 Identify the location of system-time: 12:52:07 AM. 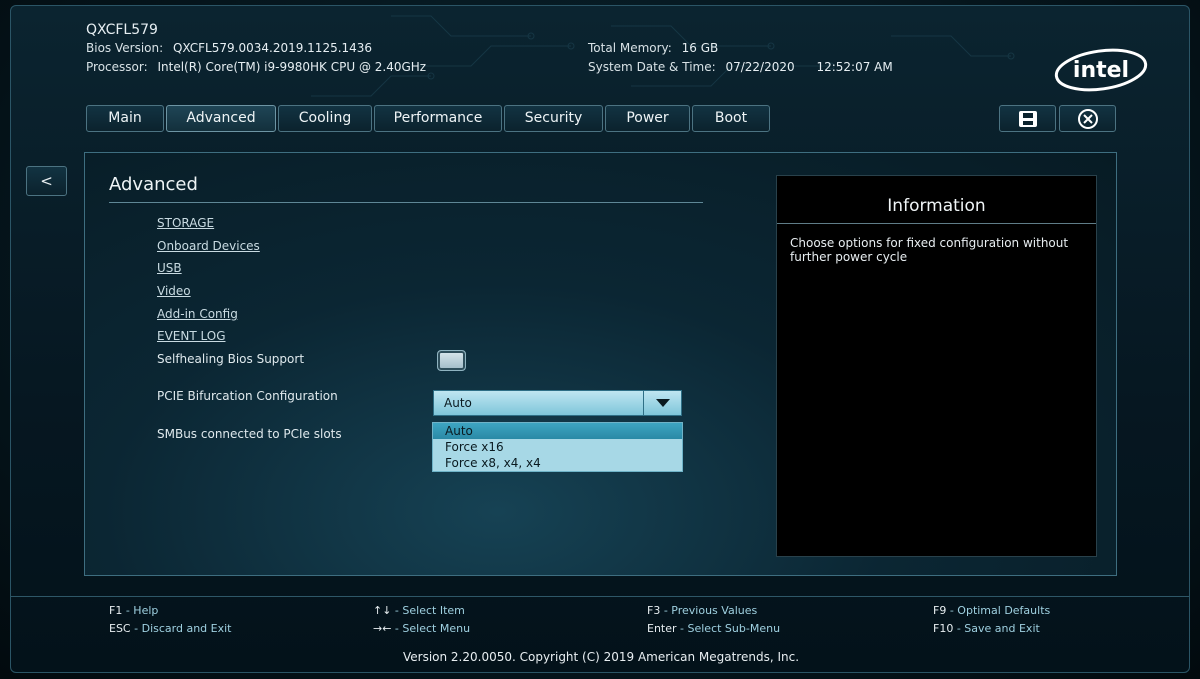
(854, 67).